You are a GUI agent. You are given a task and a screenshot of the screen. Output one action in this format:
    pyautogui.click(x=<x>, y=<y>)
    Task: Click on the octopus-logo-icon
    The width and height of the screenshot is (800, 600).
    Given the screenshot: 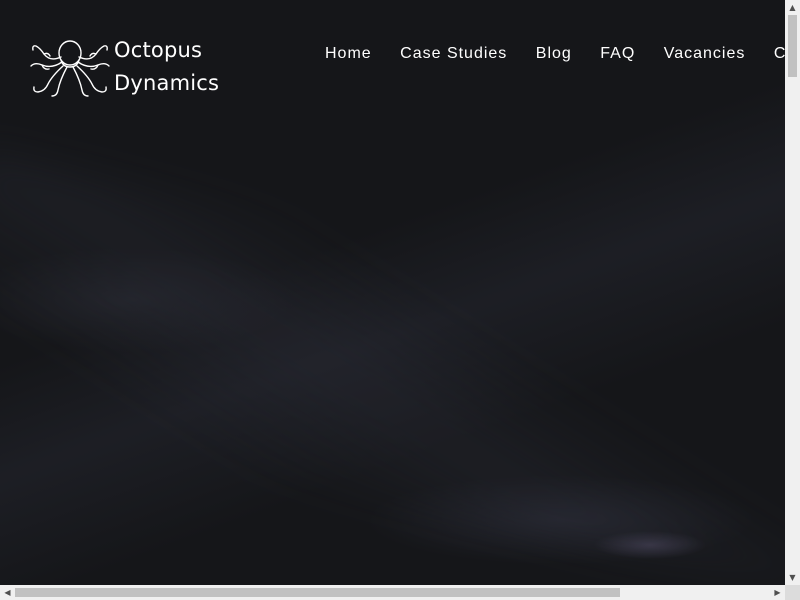 What is the action you would take?
    pyautogui.click(x=70, y=68)
    